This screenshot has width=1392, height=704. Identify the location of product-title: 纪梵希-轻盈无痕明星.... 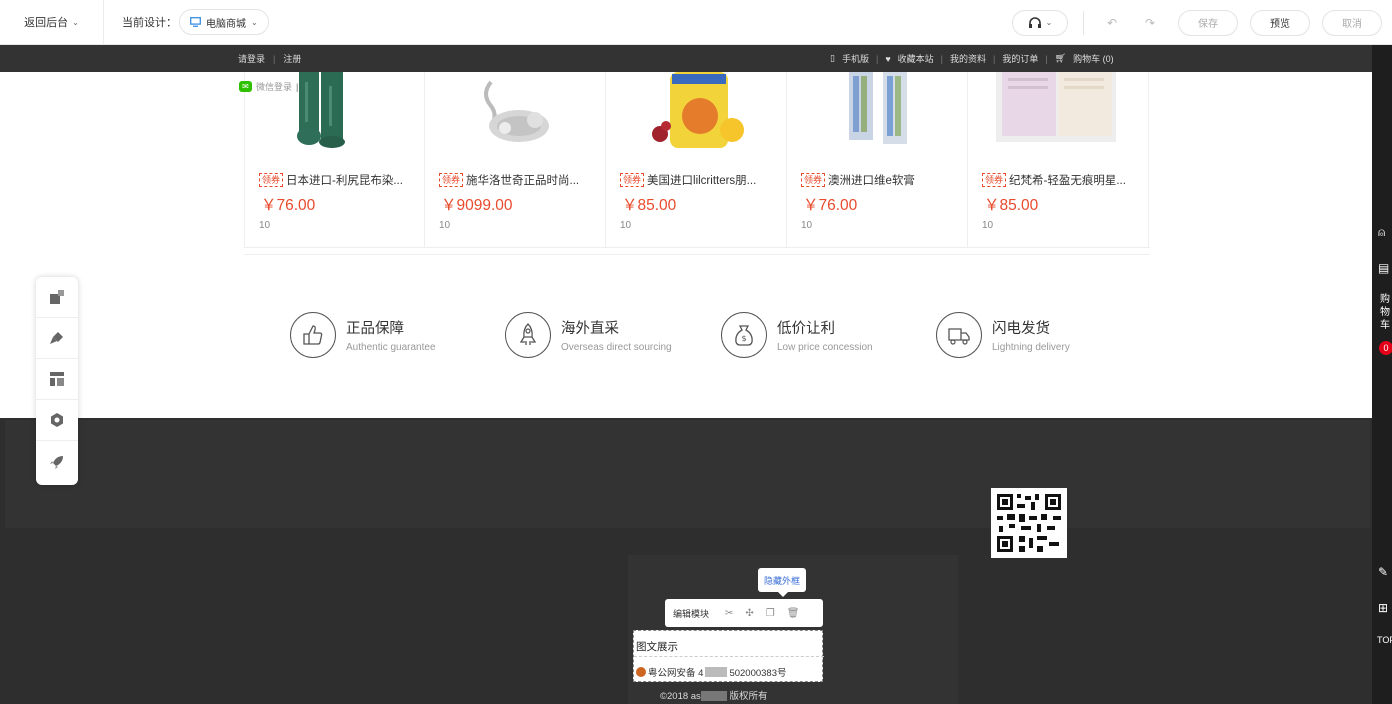
(1067, 181).